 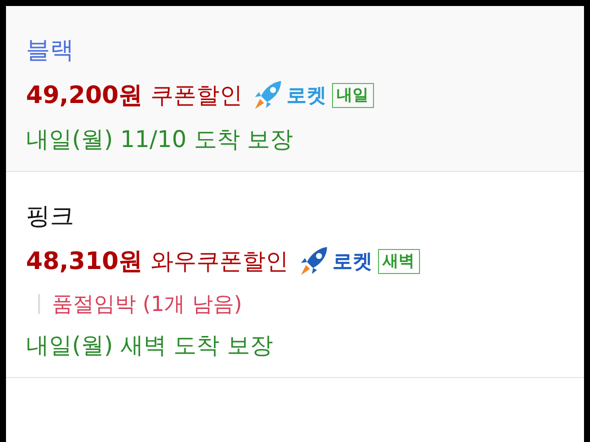 I want to click on price: 48,310원, so click(x=84, y=261).